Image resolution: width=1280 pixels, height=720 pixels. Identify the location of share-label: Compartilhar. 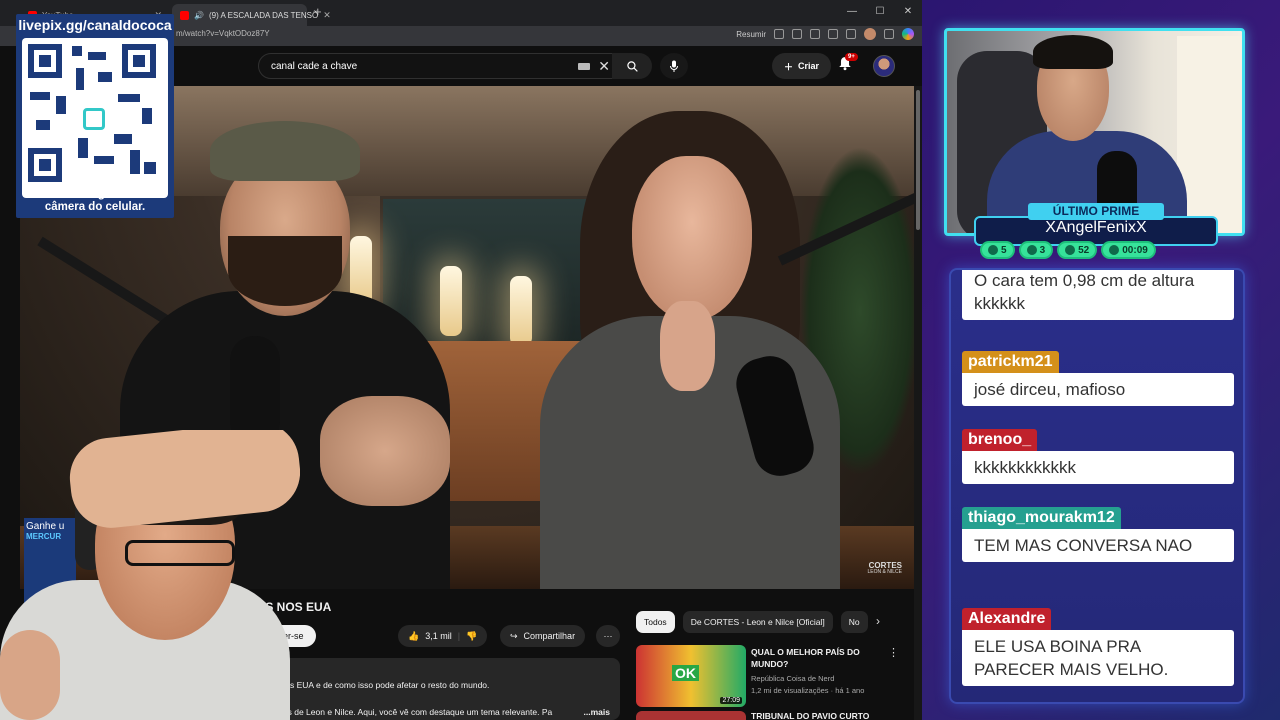
(549, 636).